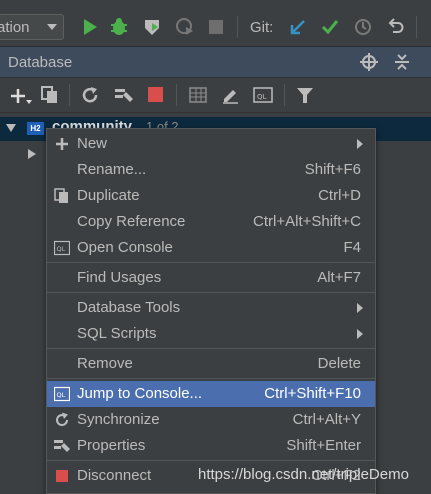 The width and height of the screenshot is (431, 494). What do you see at coordinates (303, 474) in the screenshot?
I see `watermark: https://blog.csdn.net/tripleDemo` at bounding box center [303, 474].